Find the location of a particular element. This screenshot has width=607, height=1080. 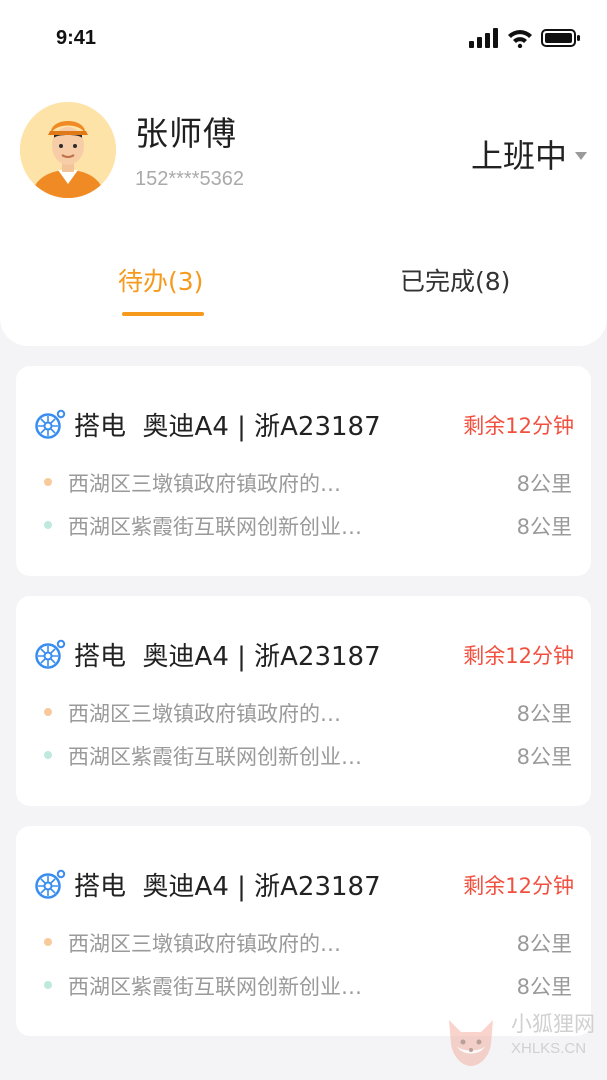

driver-phone: 152****5362 is located at coordinates (189, 179).